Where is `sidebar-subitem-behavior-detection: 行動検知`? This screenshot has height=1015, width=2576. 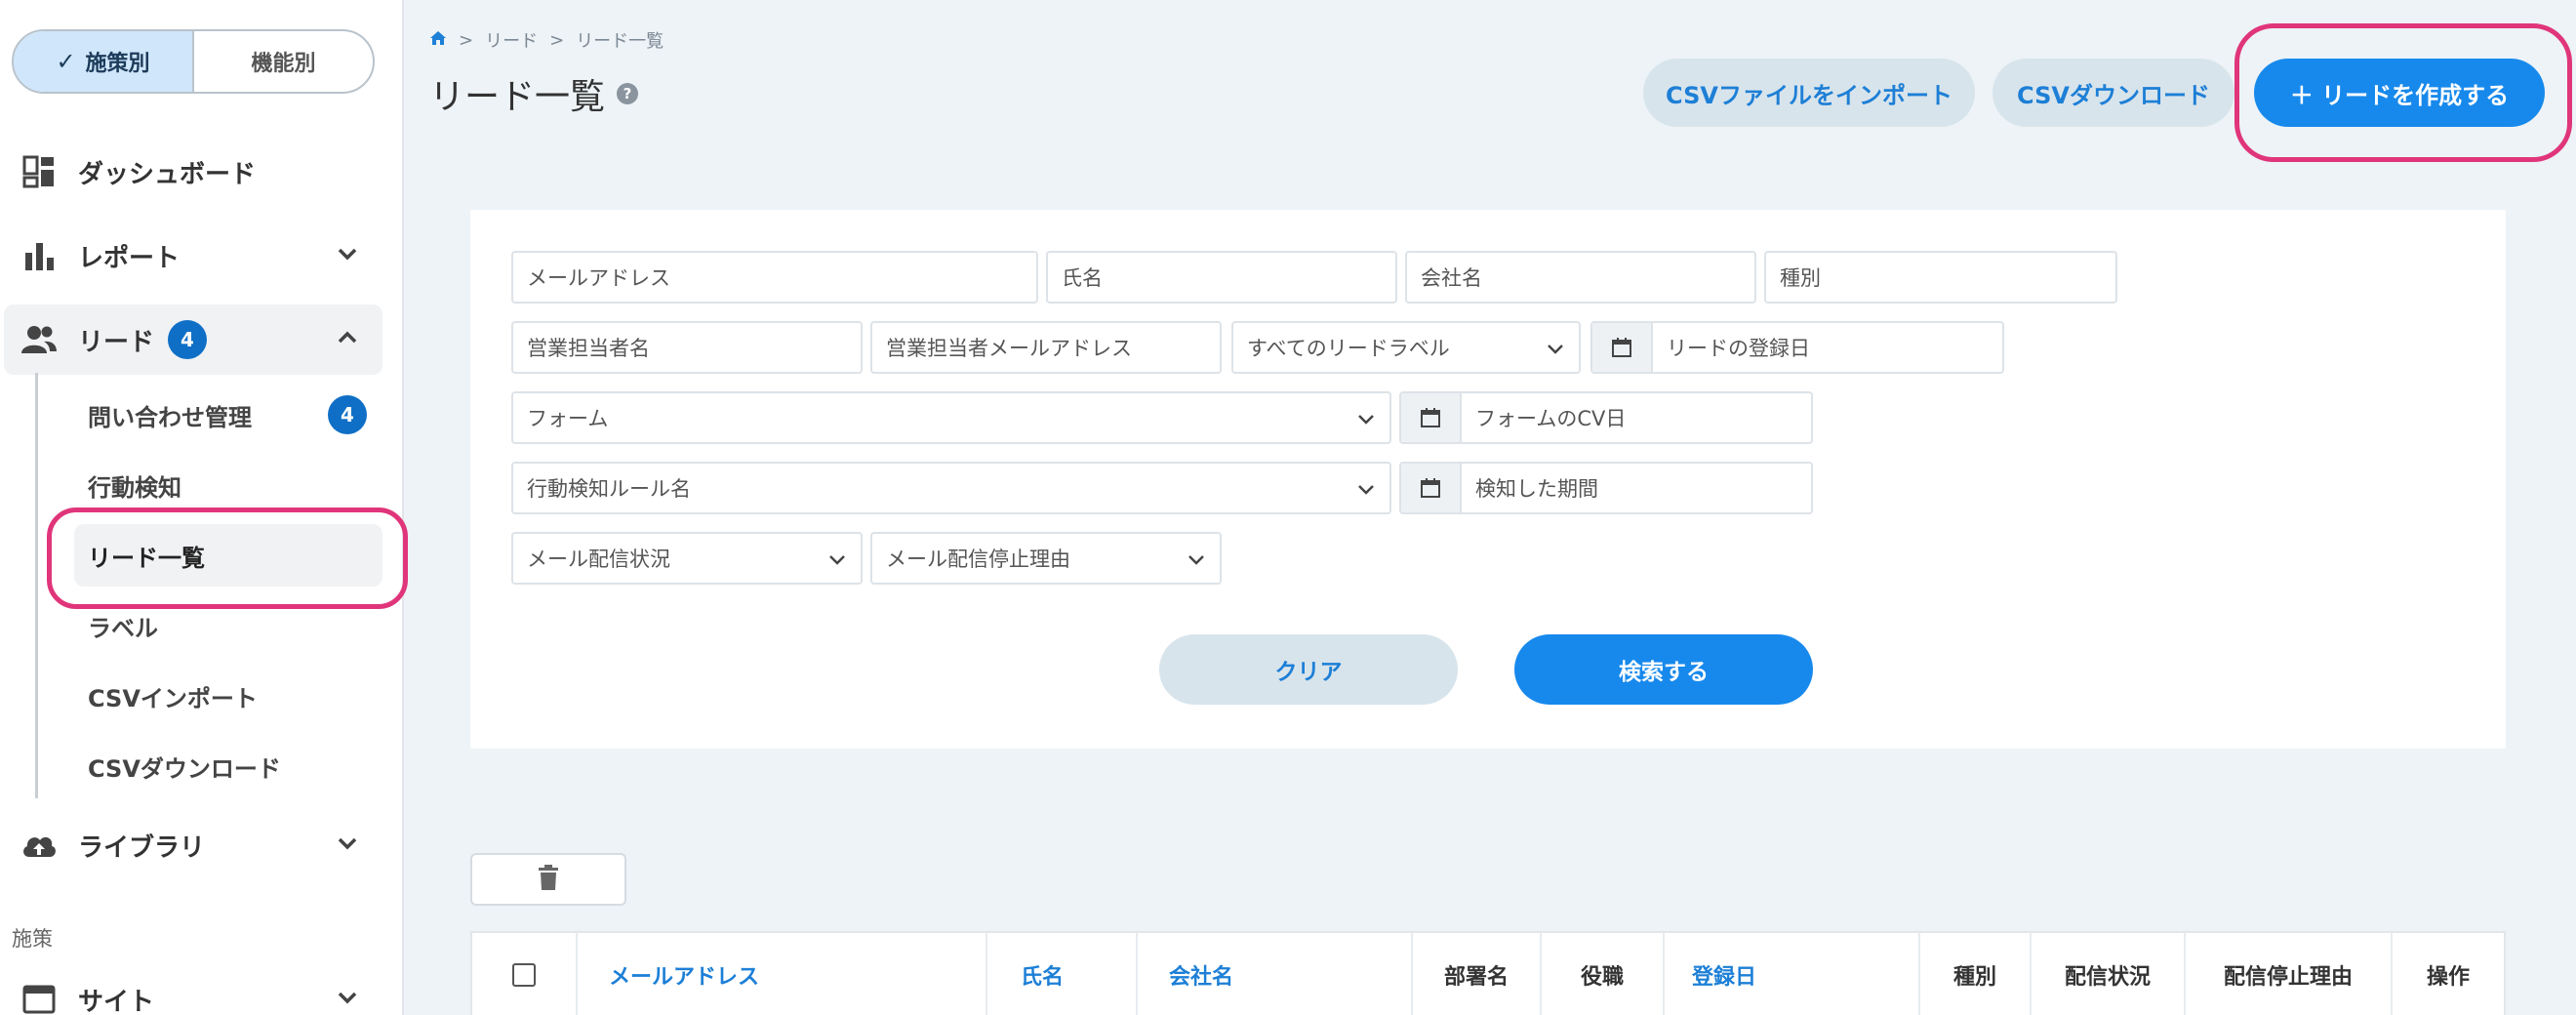 sidebar-subitem-behavior-detection: 行動検知 is located at coordinates (228, 485).